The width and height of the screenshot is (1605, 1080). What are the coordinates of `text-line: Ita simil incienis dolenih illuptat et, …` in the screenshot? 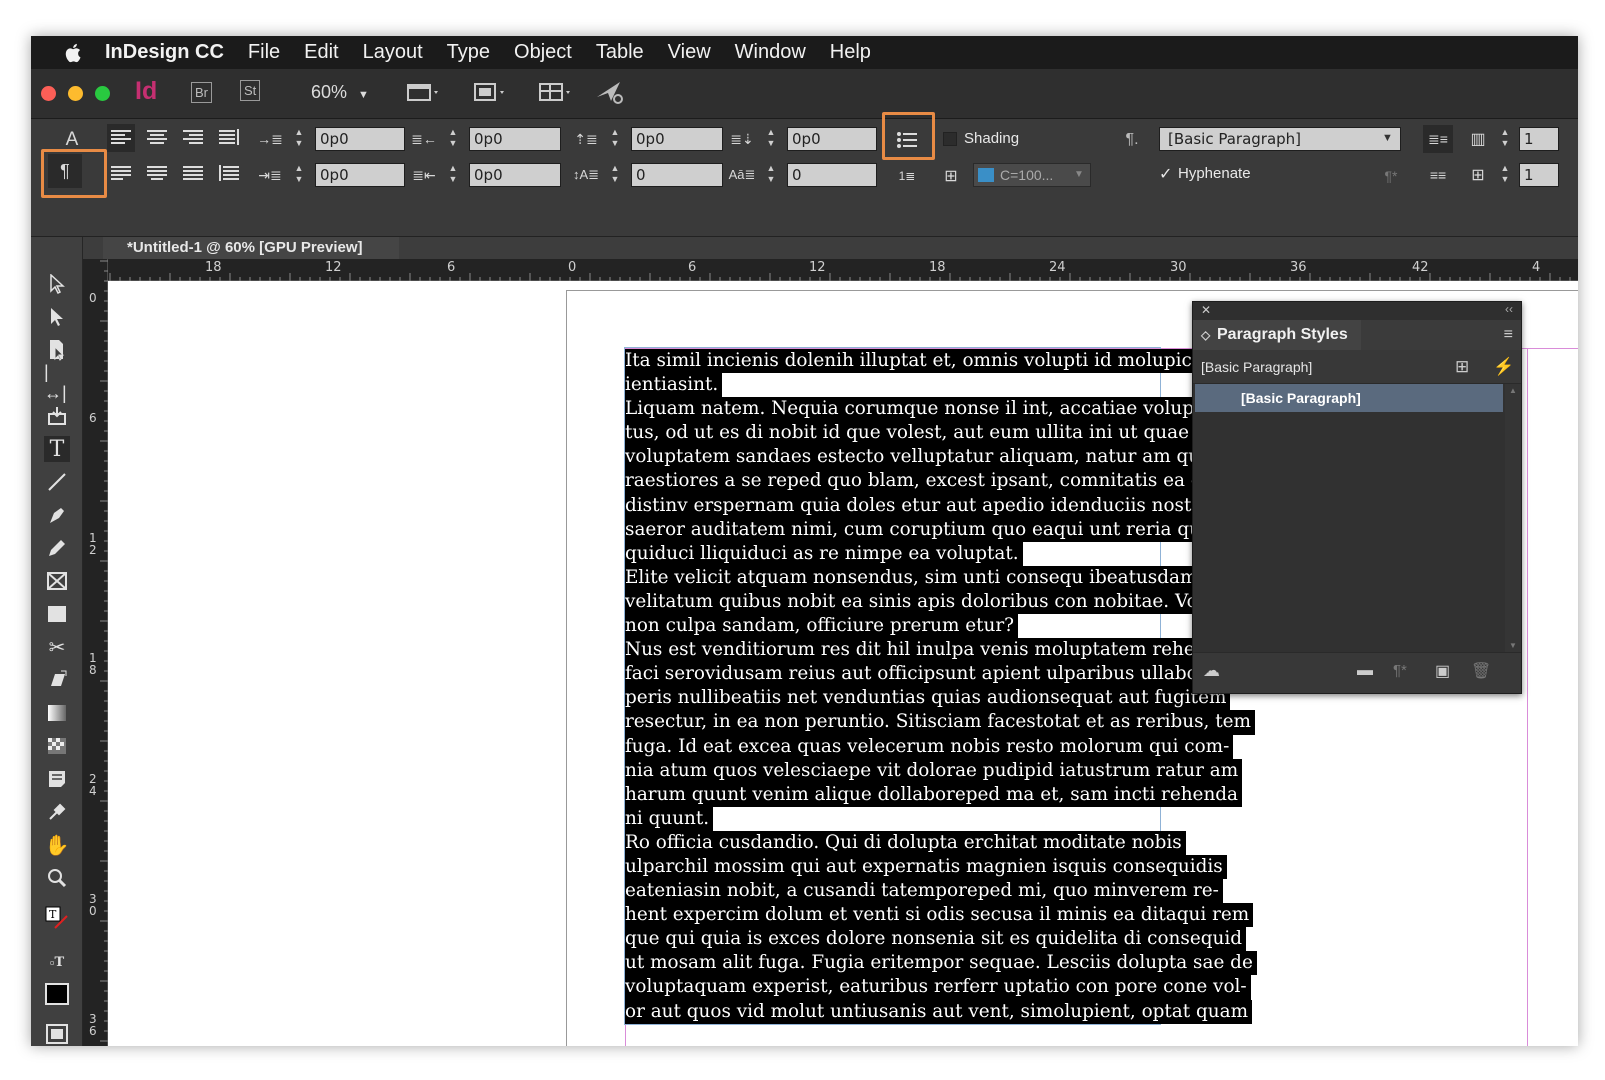 It's located at (910, 361).